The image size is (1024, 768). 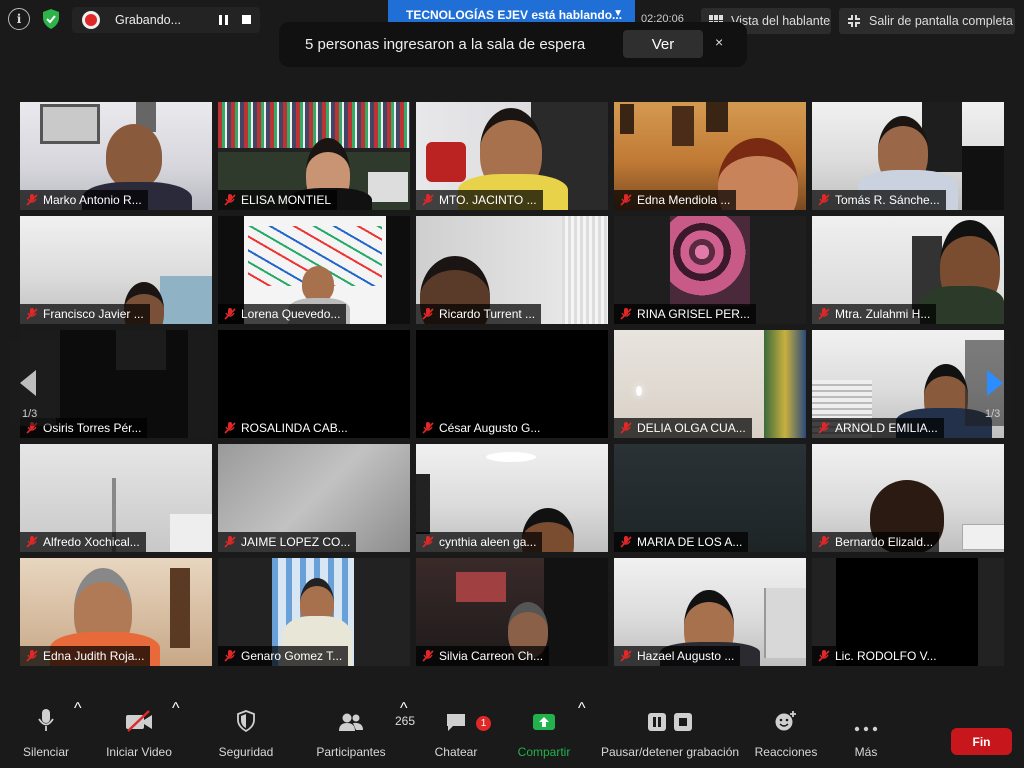 What do you see at coordinates (246, 734) in the screenshot?
I see `security-button: Seguridad` at bounding box center [246, 734].